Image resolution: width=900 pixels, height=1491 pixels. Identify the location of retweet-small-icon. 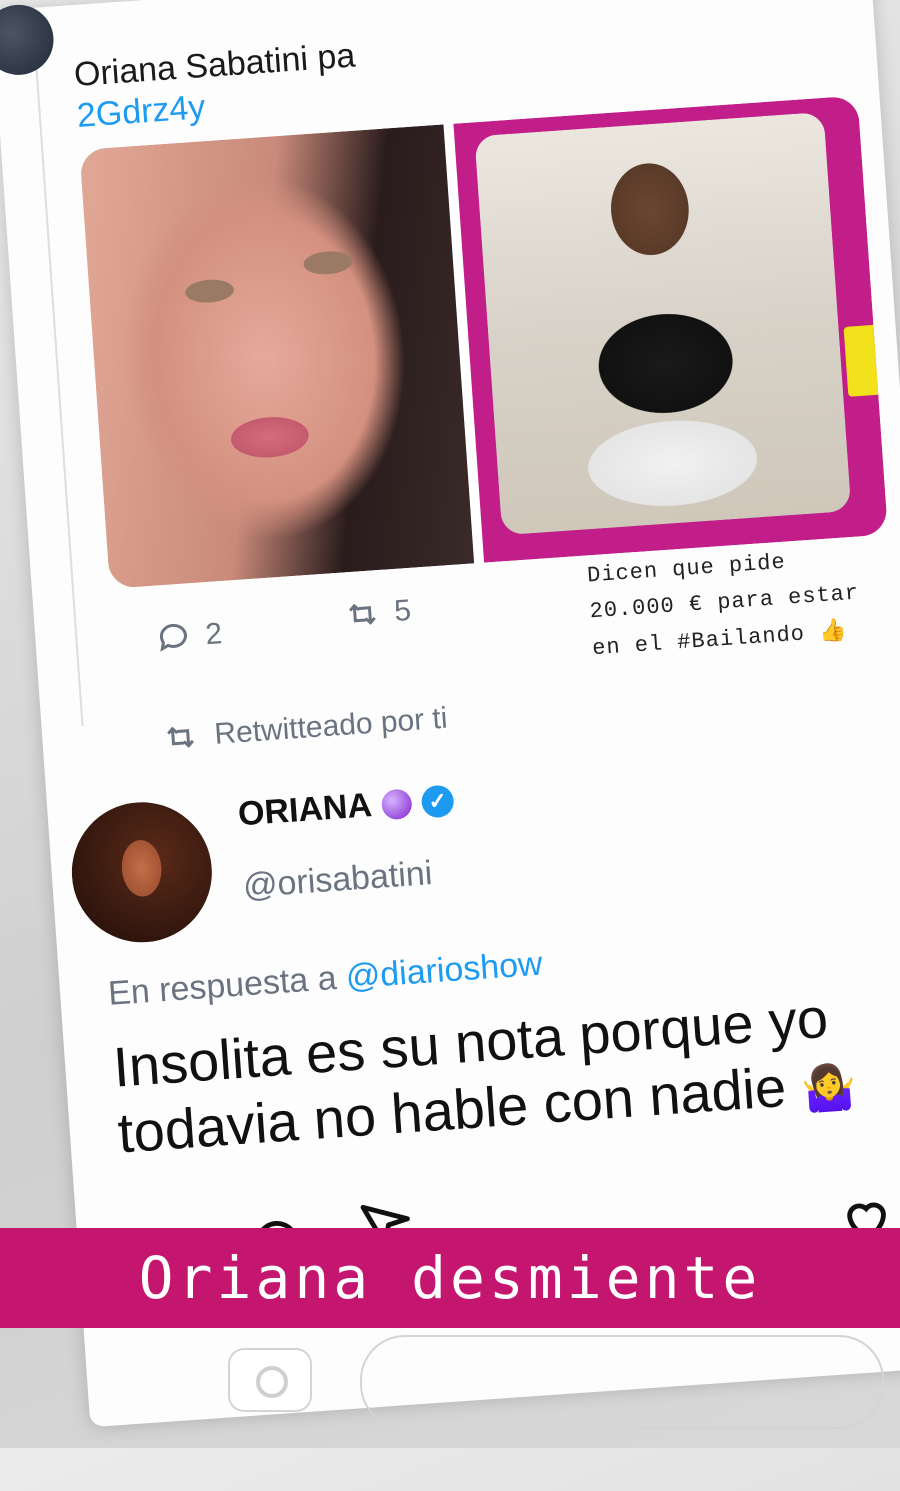
(180, 737).